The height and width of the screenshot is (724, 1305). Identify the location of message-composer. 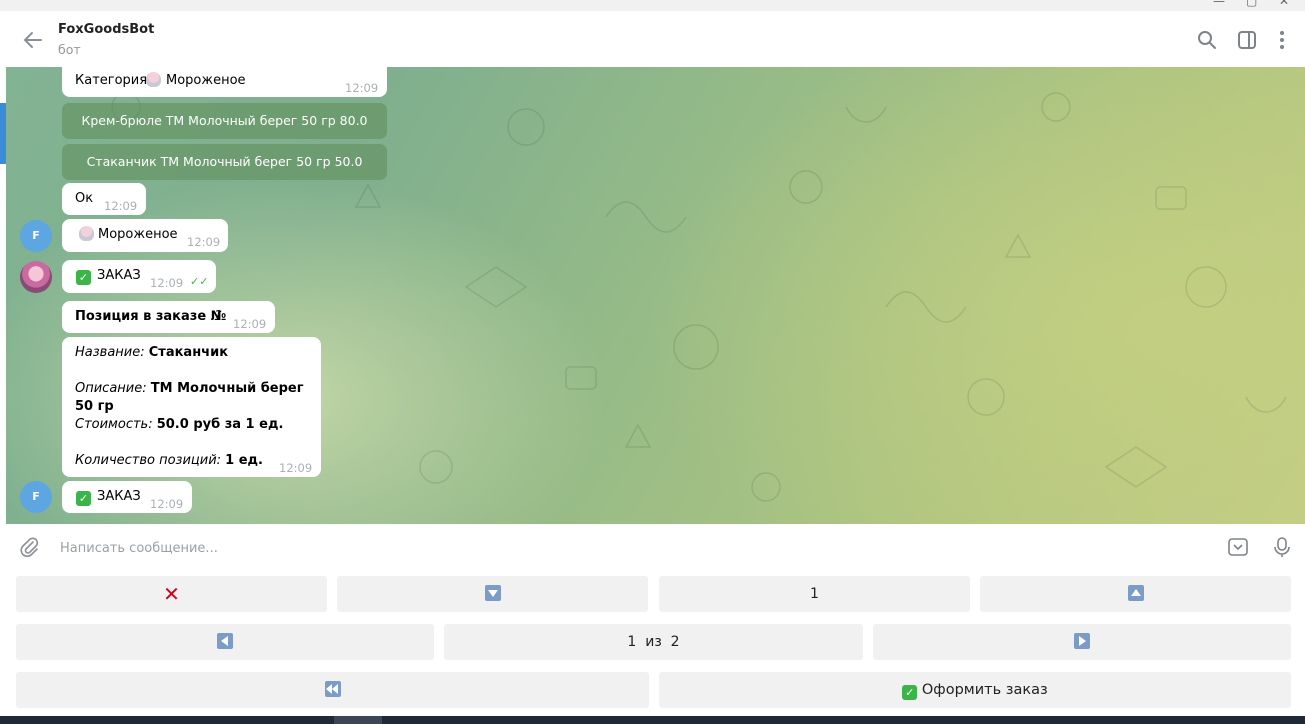
(655, 547).